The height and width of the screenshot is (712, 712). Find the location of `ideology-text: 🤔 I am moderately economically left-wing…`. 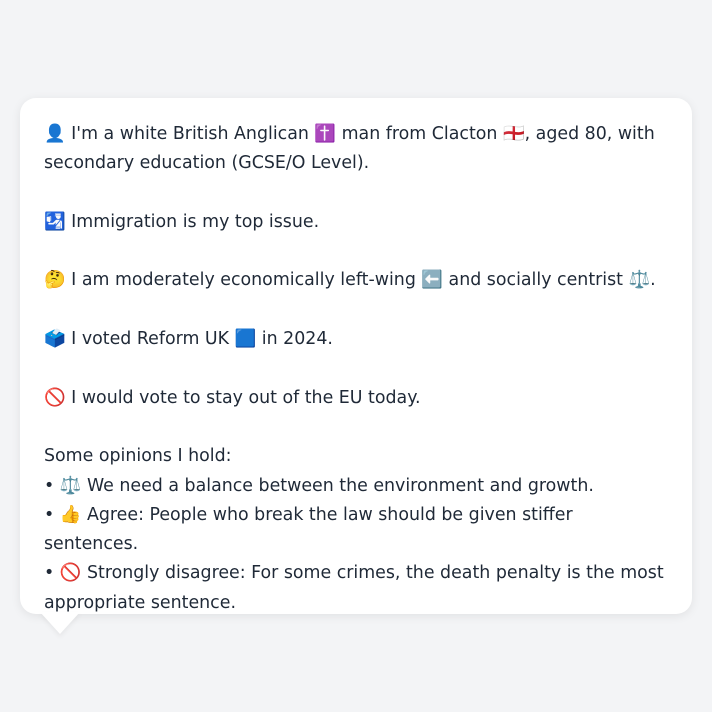

ideology-text: 🤔 I am moderately economically left-wing… is located at coordinates (350, 280).